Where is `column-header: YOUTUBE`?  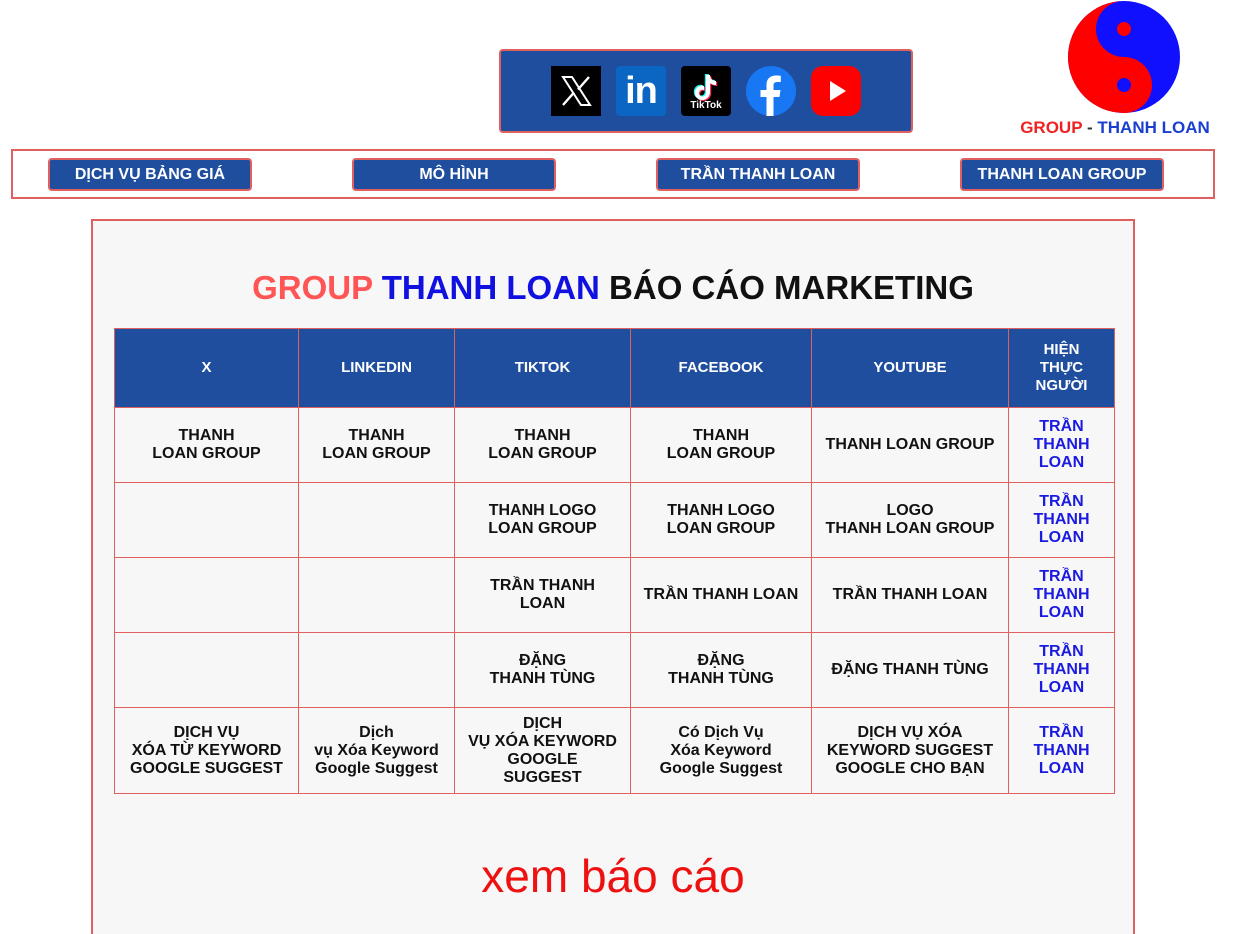
column-header: YOUTUBE is located at coordinates (910, 368).